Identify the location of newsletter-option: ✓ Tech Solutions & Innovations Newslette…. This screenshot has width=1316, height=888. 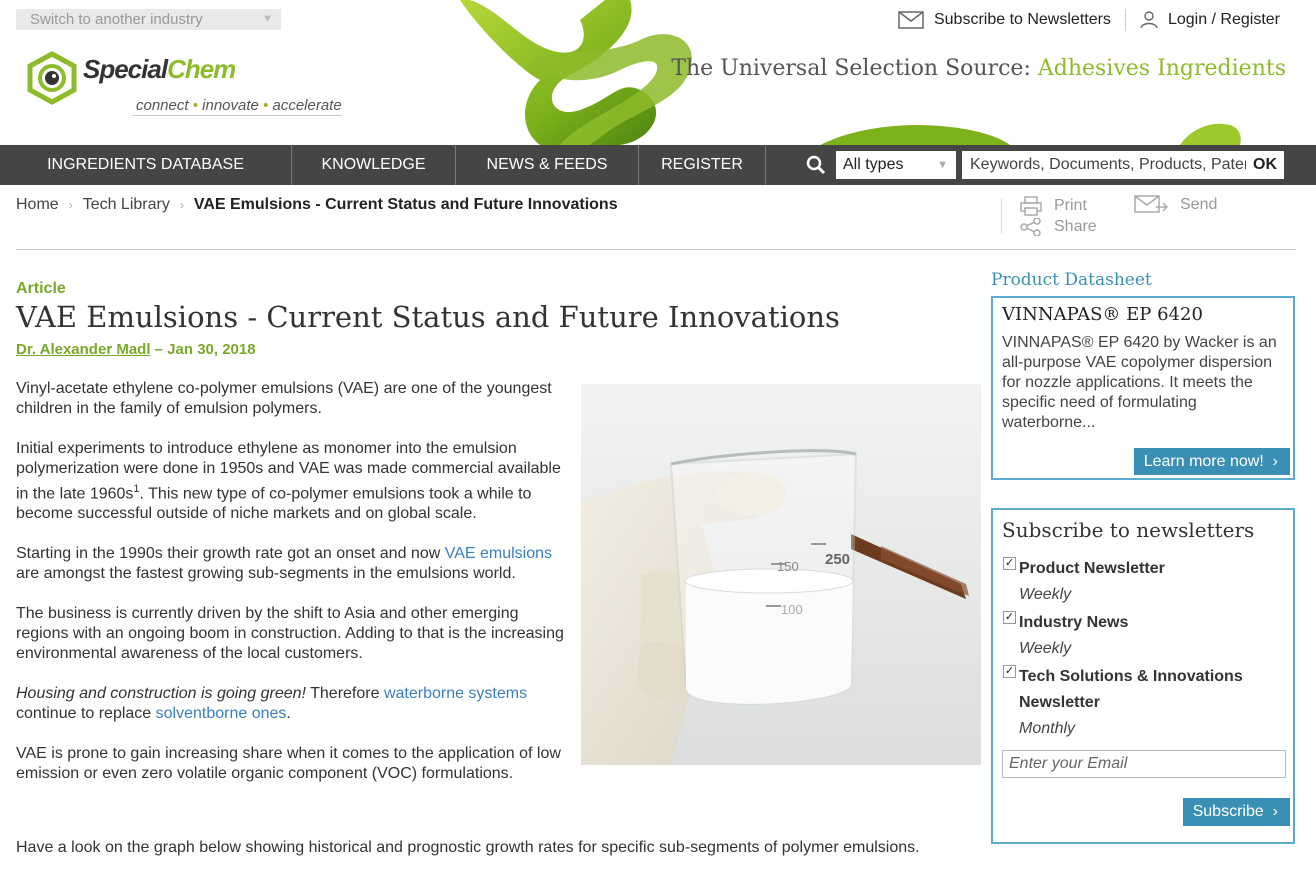
(1143, 703).